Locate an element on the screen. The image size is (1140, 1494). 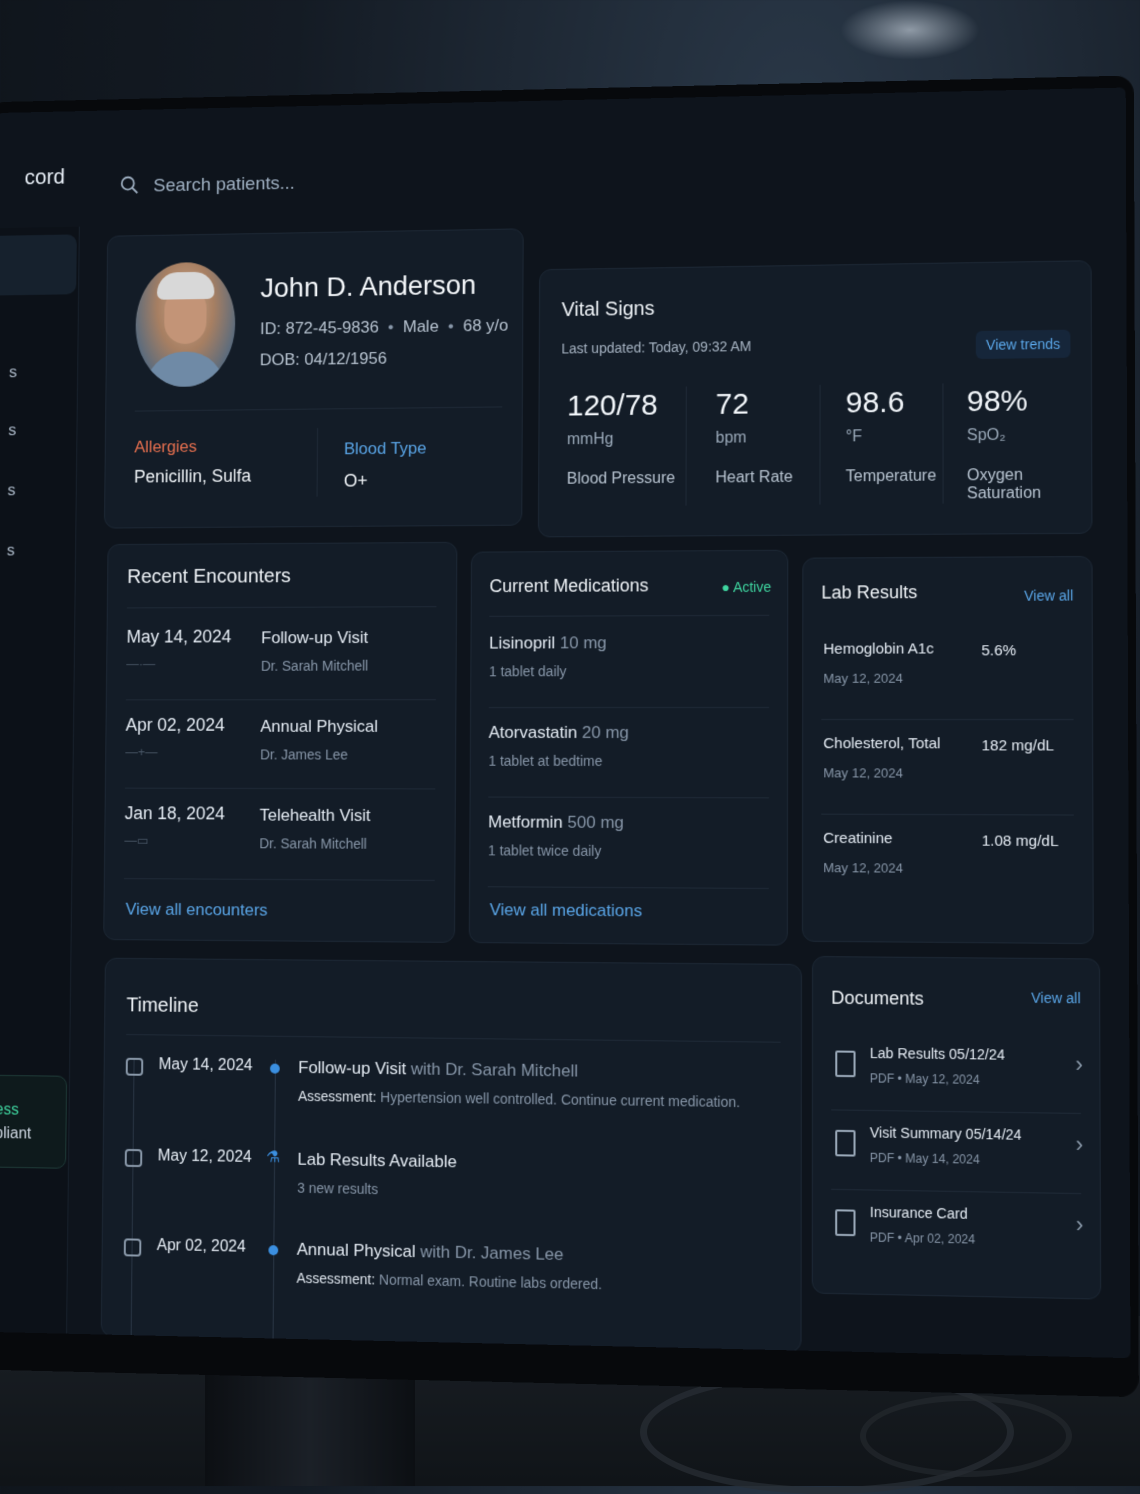
lab-name: Creatinine is located at coordinates (858, 838).